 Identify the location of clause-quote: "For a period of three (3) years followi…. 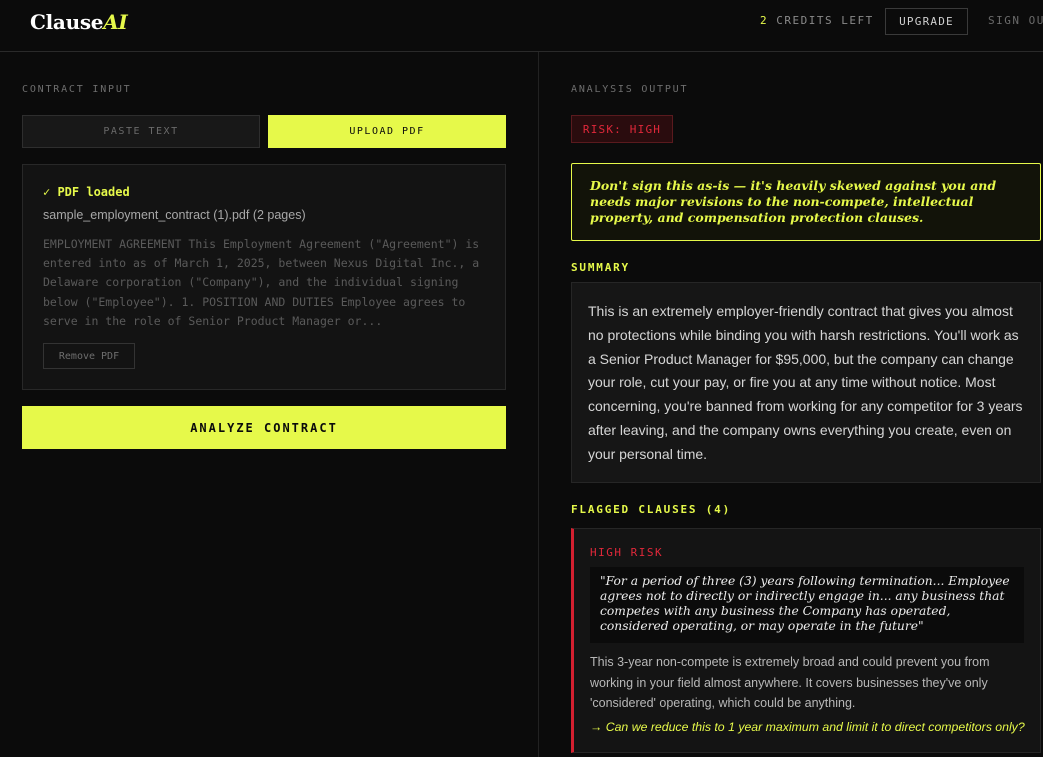
(807, 605).